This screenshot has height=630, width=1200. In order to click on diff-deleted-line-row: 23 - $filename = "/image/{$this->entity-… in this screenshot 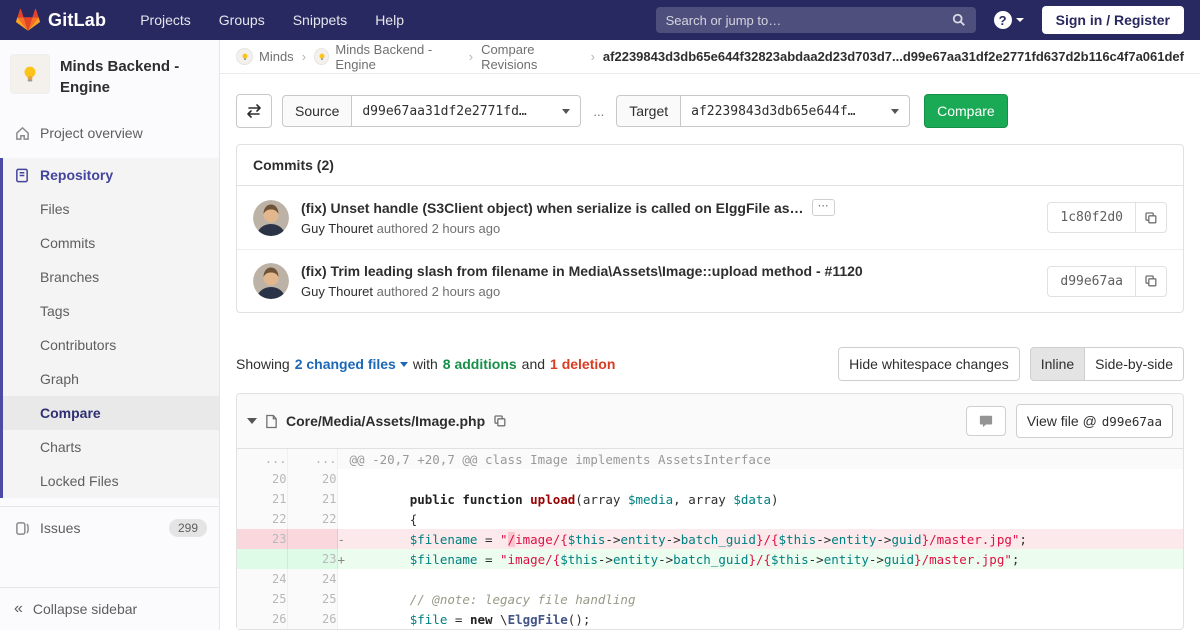, I will do `click(710, 539)`.